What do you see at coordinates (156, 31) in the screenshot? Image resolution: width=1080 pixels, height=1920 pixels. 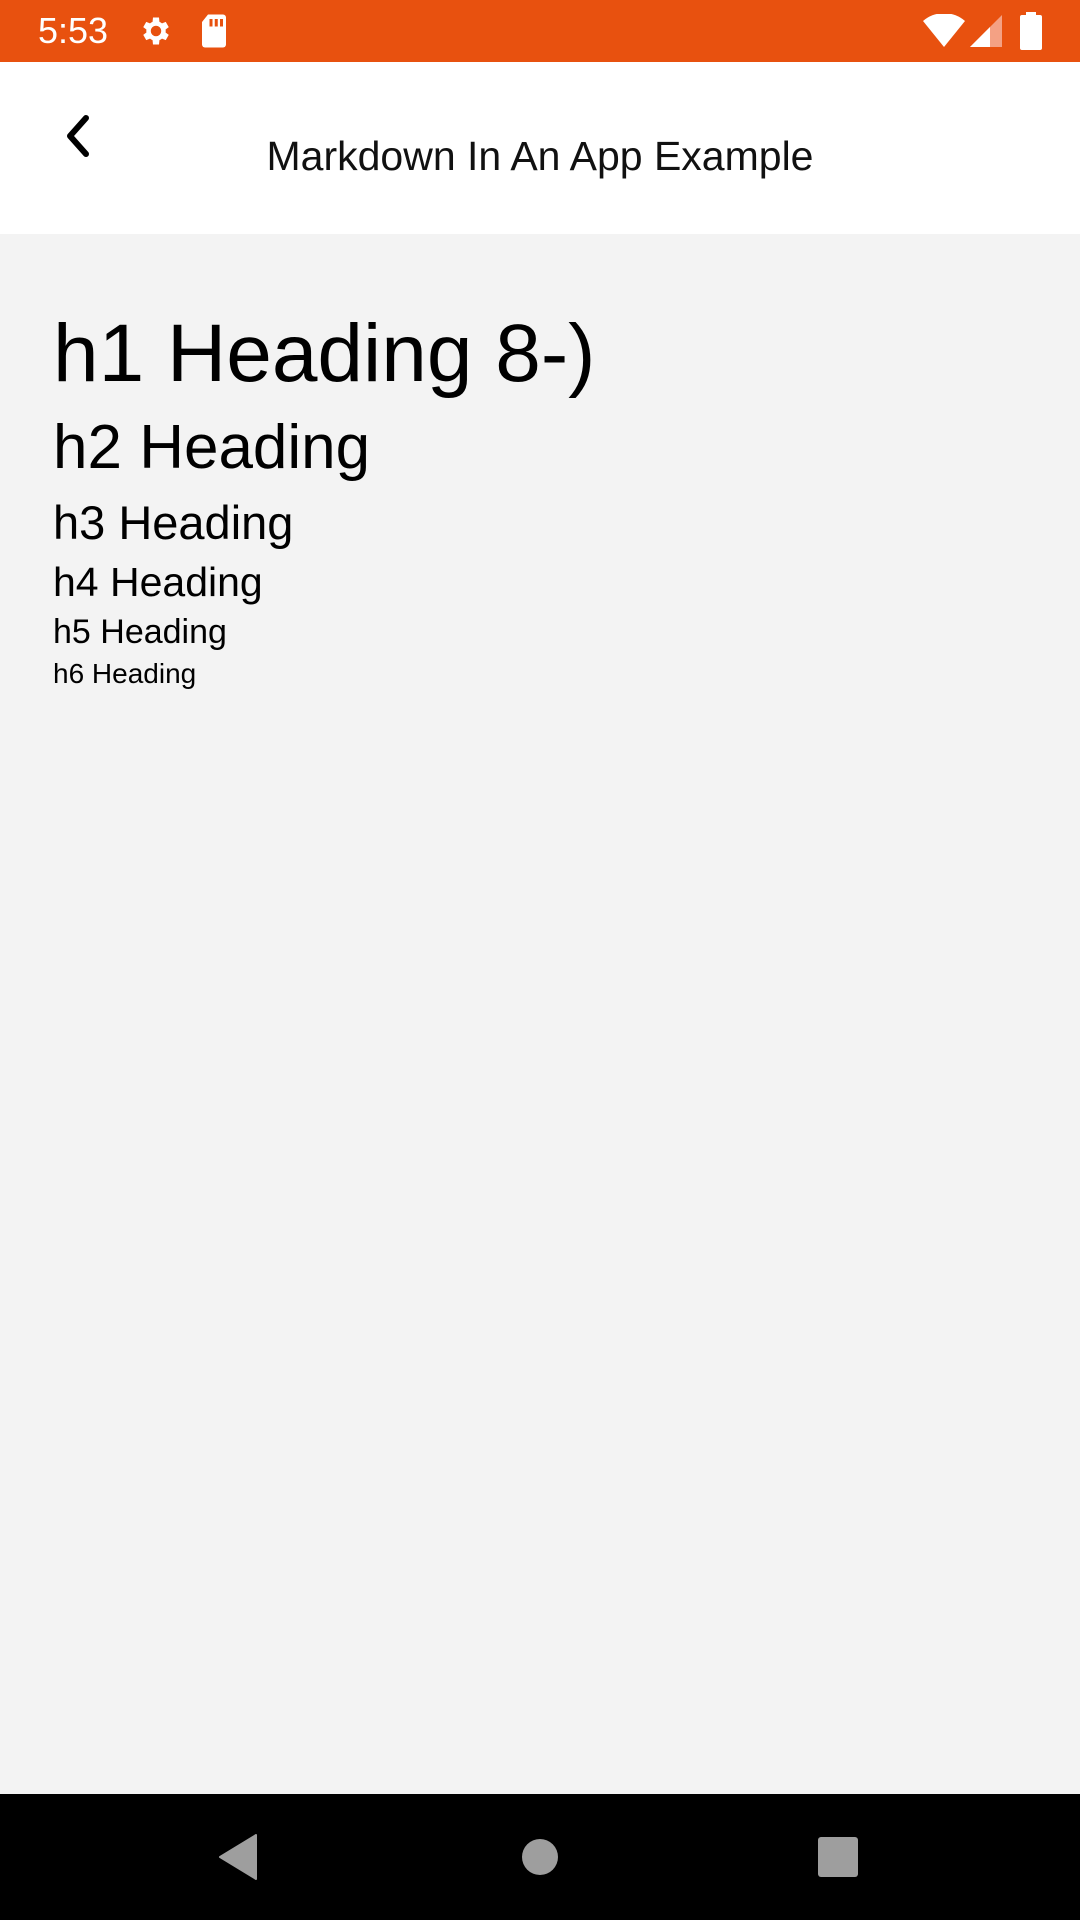 I see `gear-icon` at bounding box center [156, 31].